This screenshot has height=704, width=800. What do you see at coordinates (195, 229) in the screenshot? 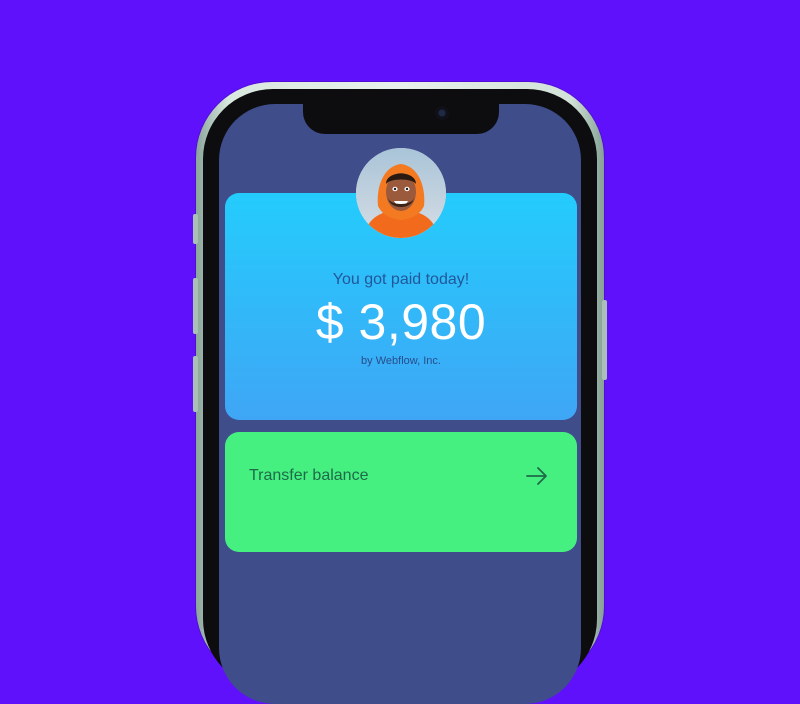
I see `phone-side-button` at bounding box center [195, 229].